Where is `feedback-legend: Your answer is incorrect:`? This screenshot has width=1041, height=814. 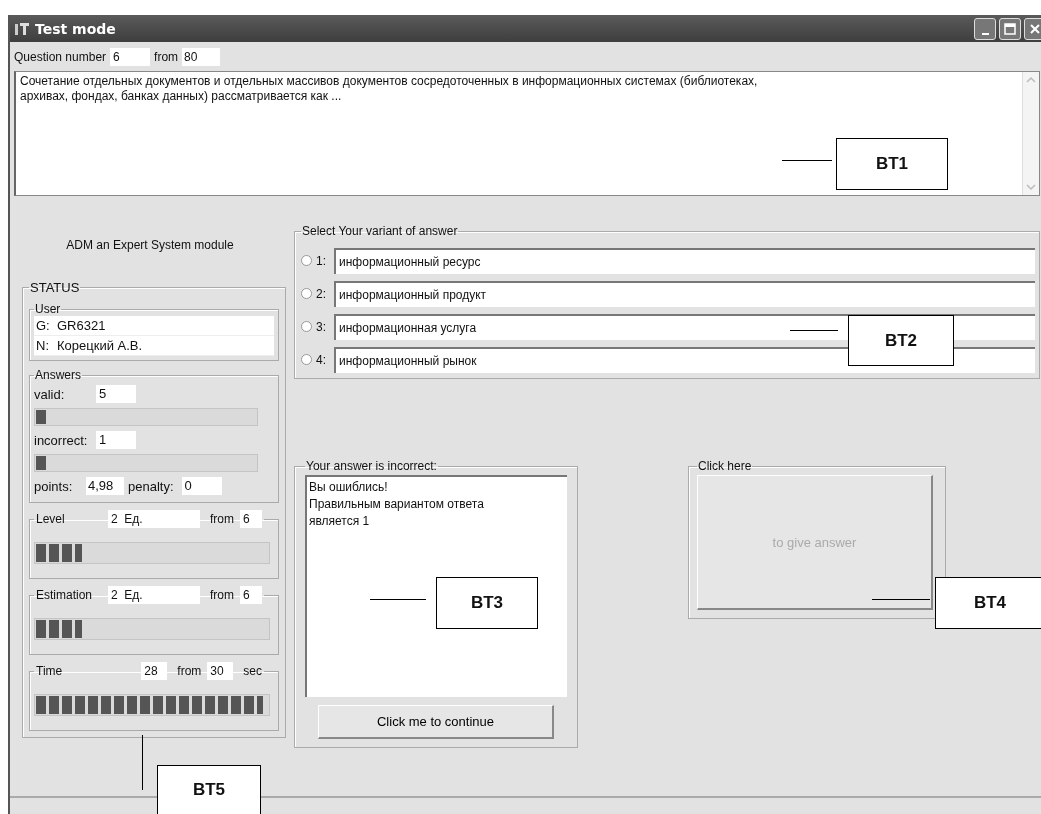 feedback-legend: Your answer is incorrect: is located at coordinates (371, 466).